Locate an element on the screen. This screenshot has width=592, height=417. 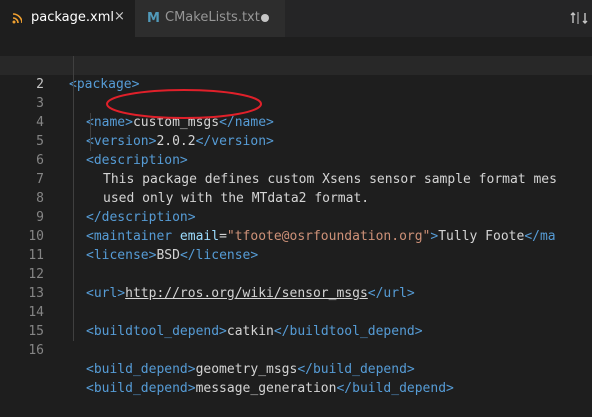
annotation-circle is located at coordinates (184, 104).